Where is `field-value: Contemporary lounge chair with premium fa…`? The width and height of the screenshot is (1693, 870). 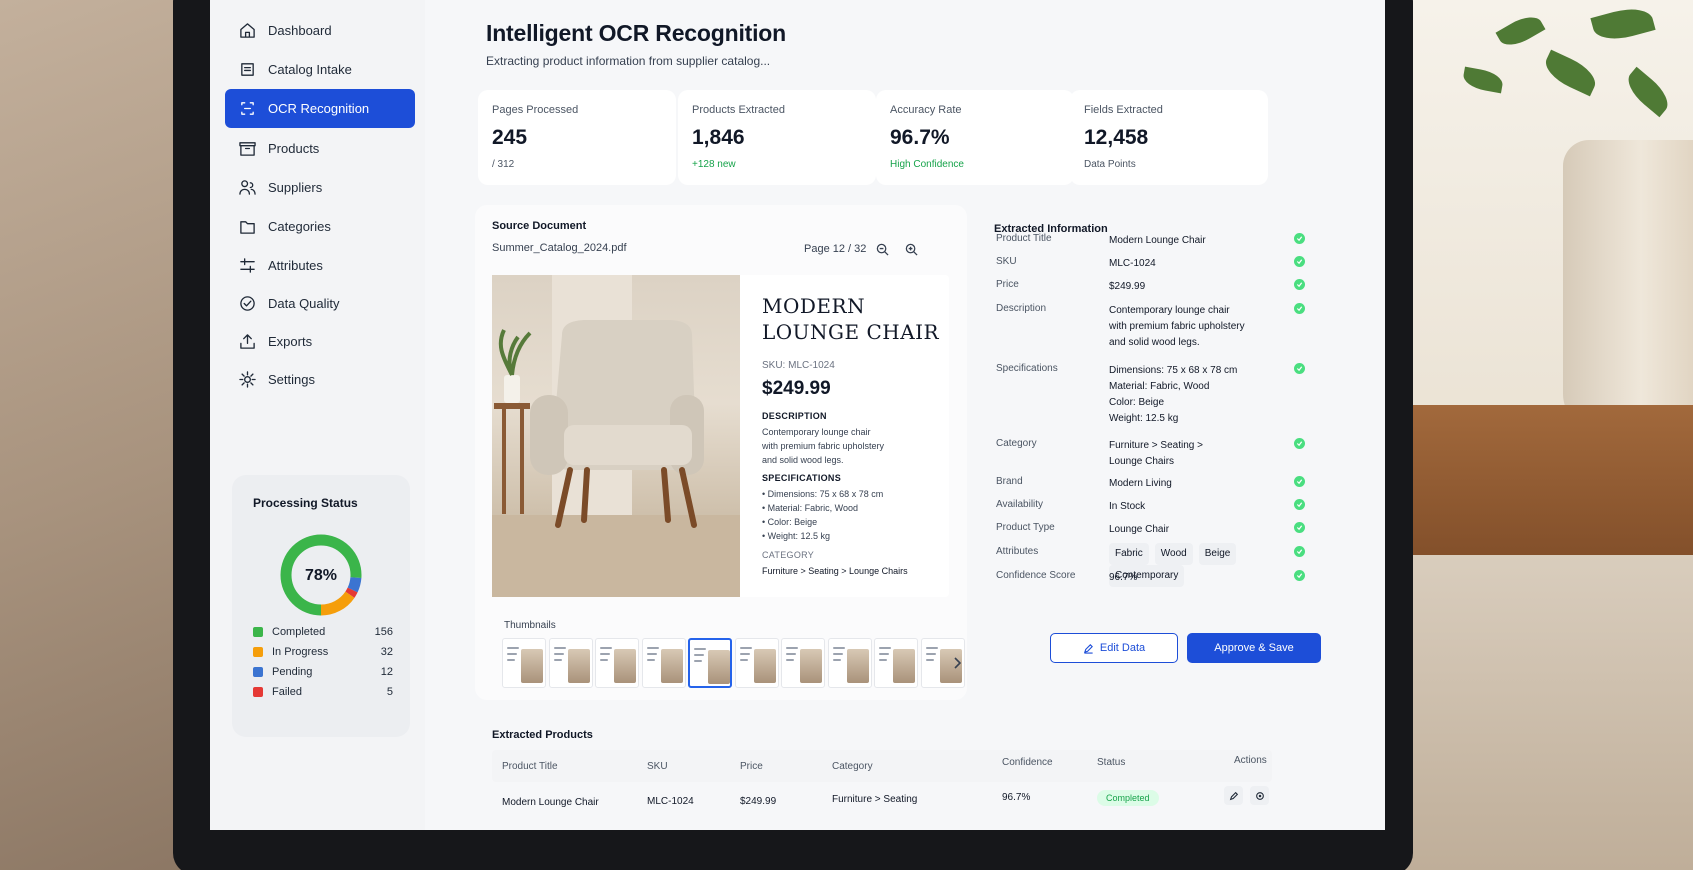 field-value: Contemporary lounge chair with premium fa… is located at coordinates (1191, 327).